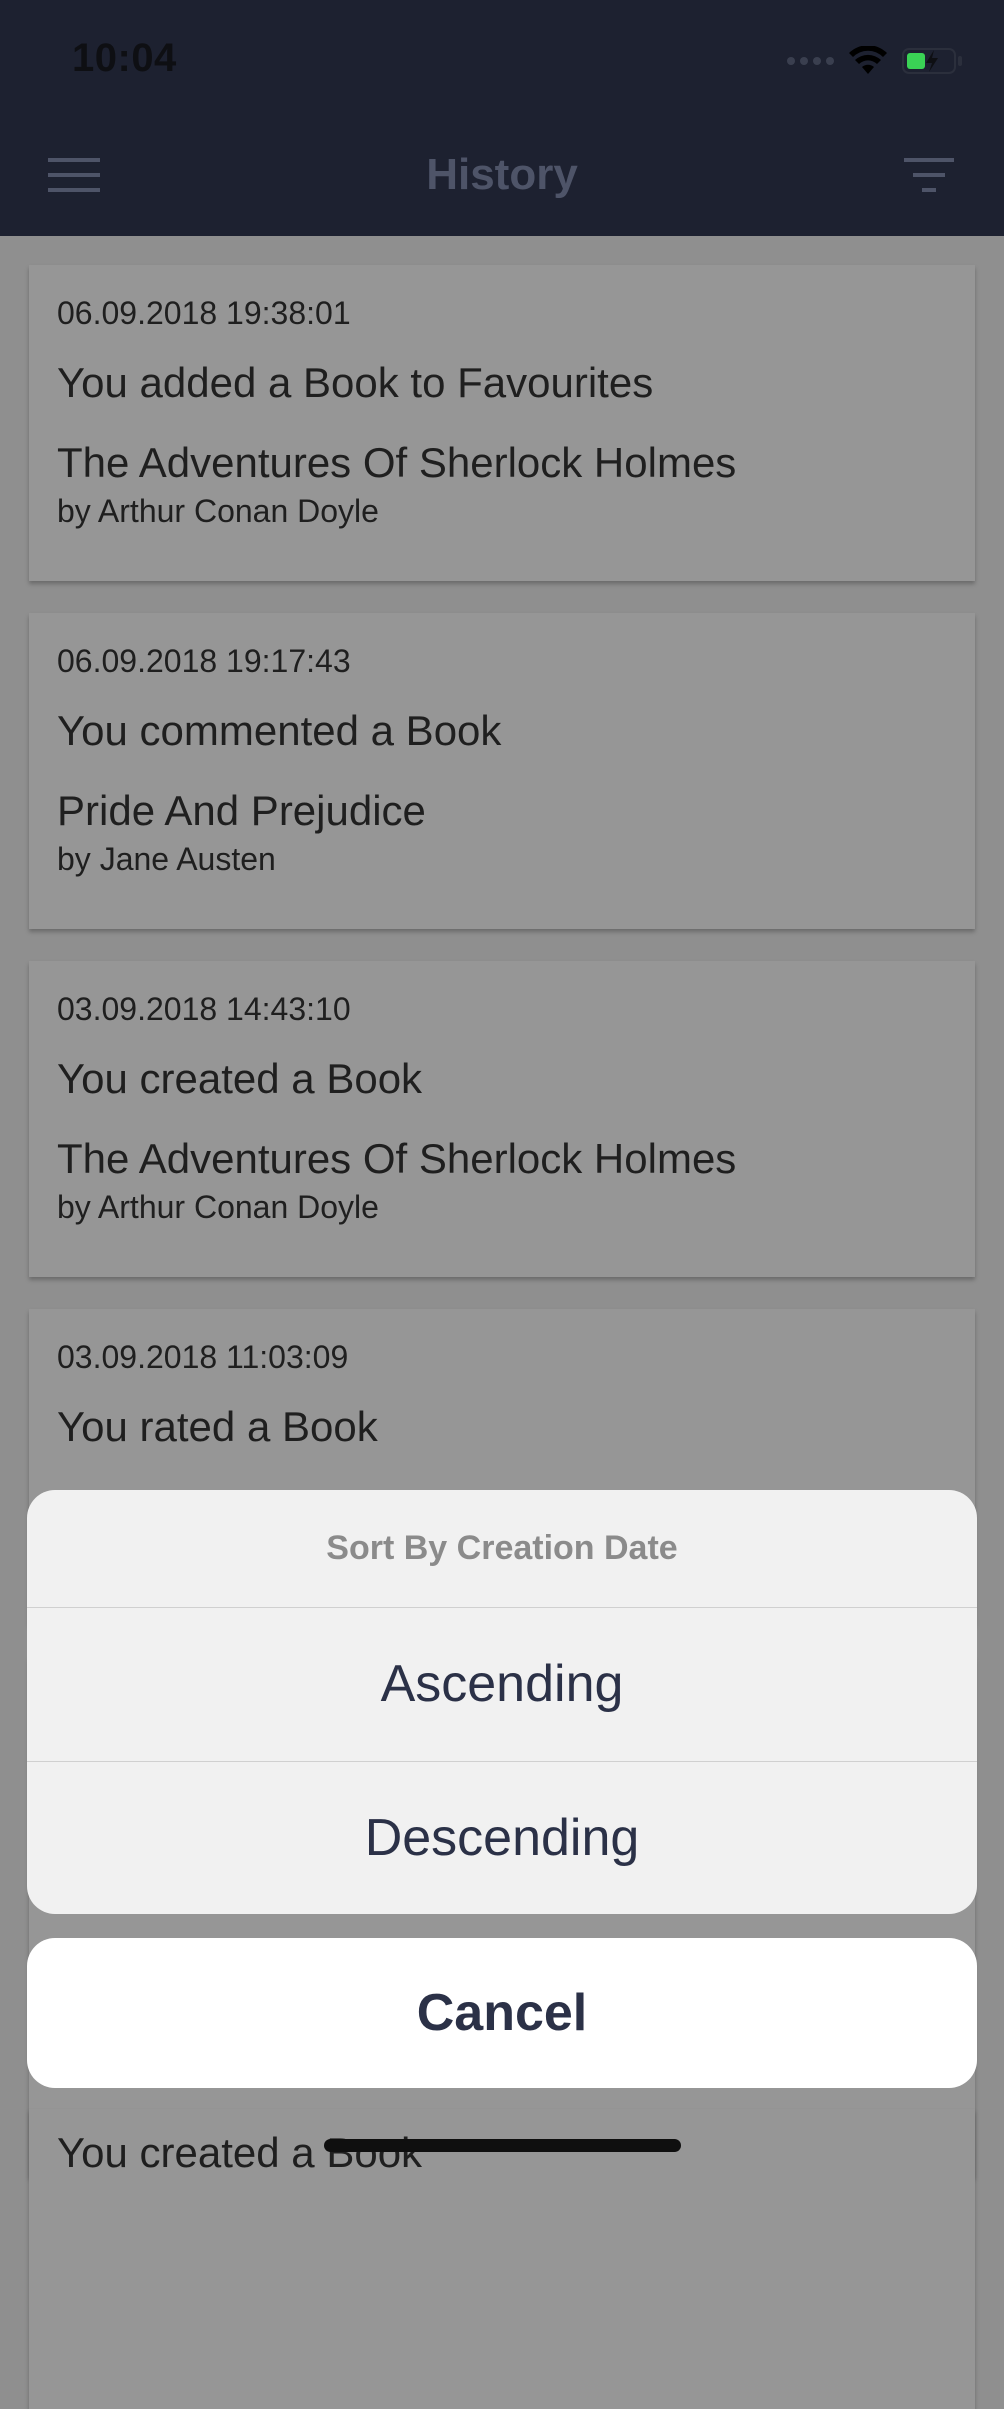 Image resolution: width=1004 pixels, height=2409 pixels. Describe the element at coordinates (502, 174) in the screenshot. I see `page-title: History` at that location.